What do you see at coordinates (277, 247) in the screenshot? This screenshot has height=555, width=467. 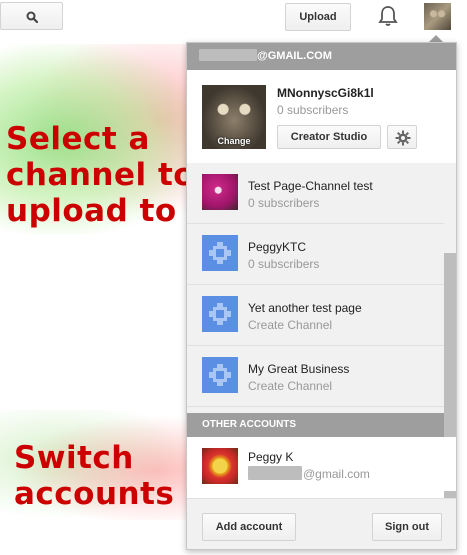 I see `channel-title: PeggyKTC` at bounding box center [277, 247].